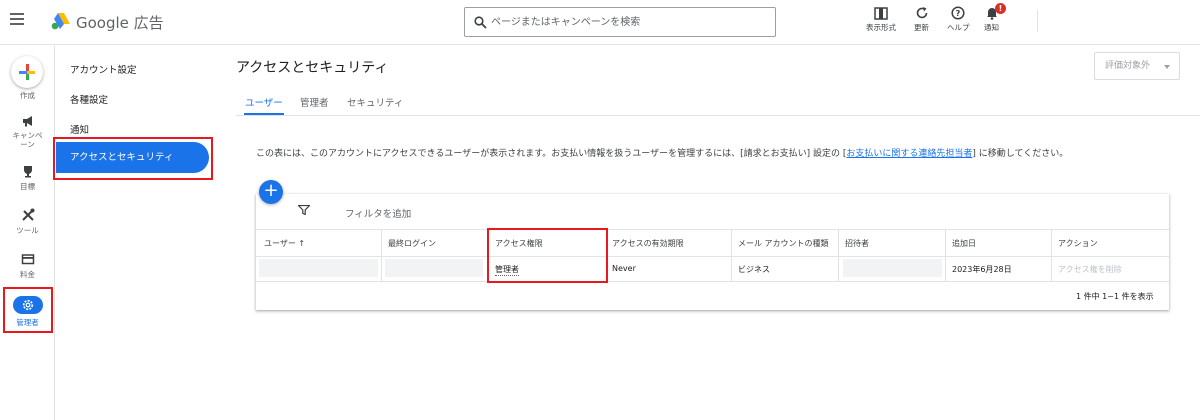  Describe the element at coordinates (1037, 21) in the screenshot. I see `toolbar-divider` at that location.